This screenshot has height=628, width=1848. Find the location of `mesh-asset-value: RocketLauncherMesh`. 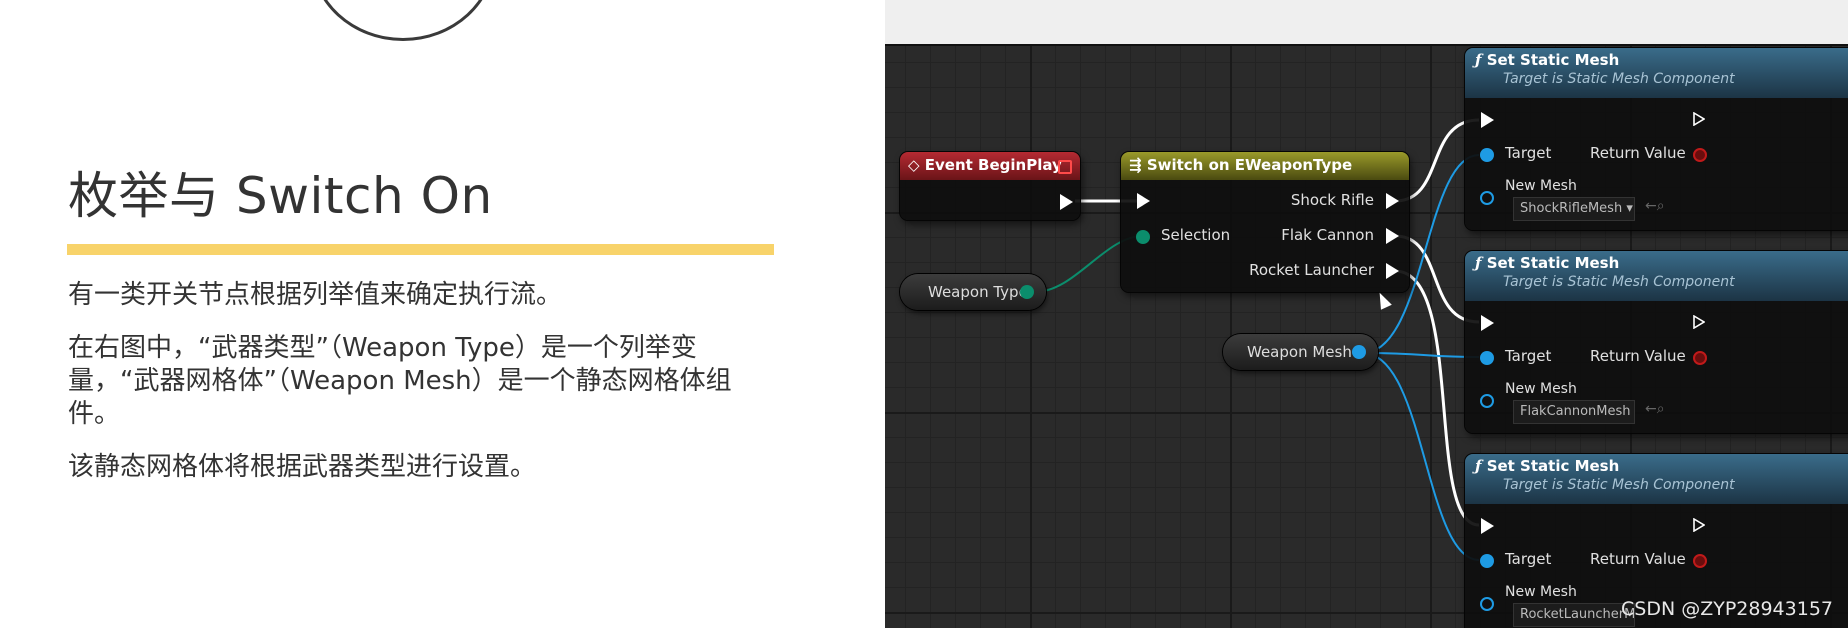

mesh-asset-value: RocketLauncherMesh is located at coordinates (1577, 614).